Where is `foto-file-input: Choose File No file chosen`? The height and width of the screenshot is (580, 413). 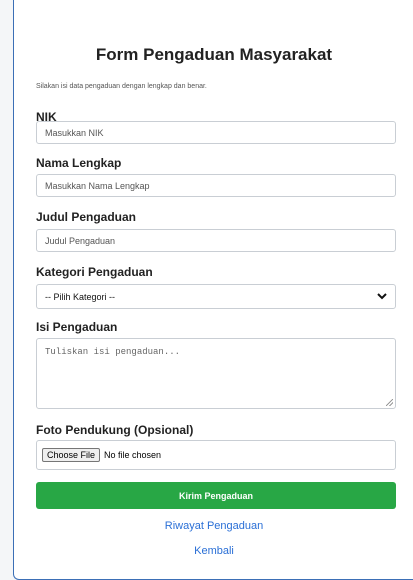 foto-file-input: Choose File No file chosen is located at coordinates (216, 455).